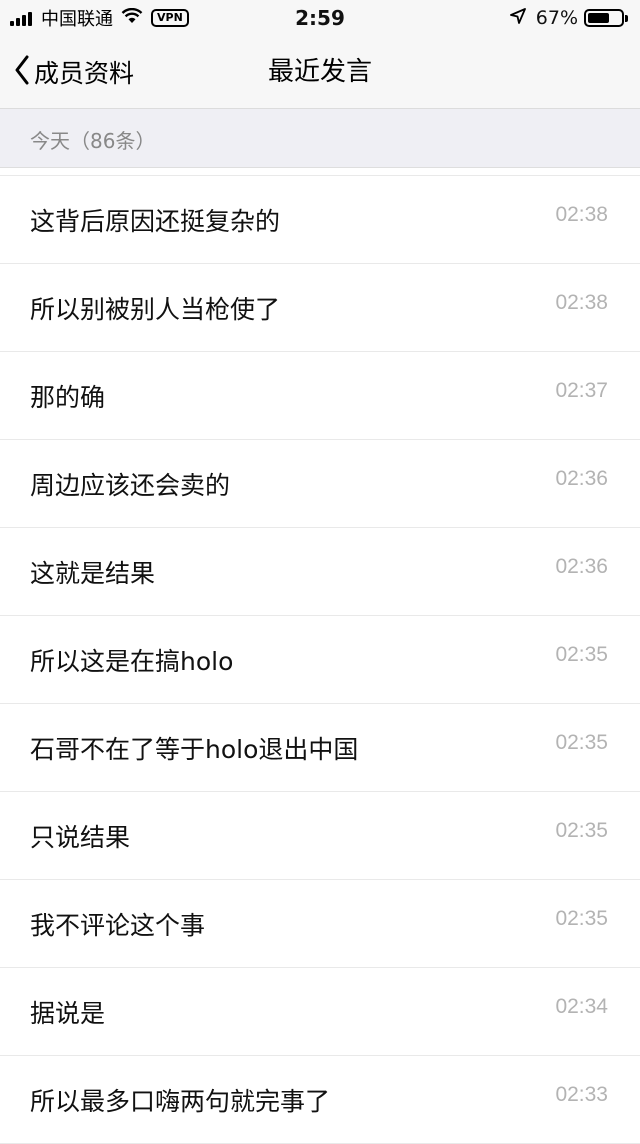 The width and height of the screenshot is (640, 1144). What do you see at coordinates (93, 573) in the screenshot?
I see `message-text: 这就是结果` at bounding box center [93, 573].